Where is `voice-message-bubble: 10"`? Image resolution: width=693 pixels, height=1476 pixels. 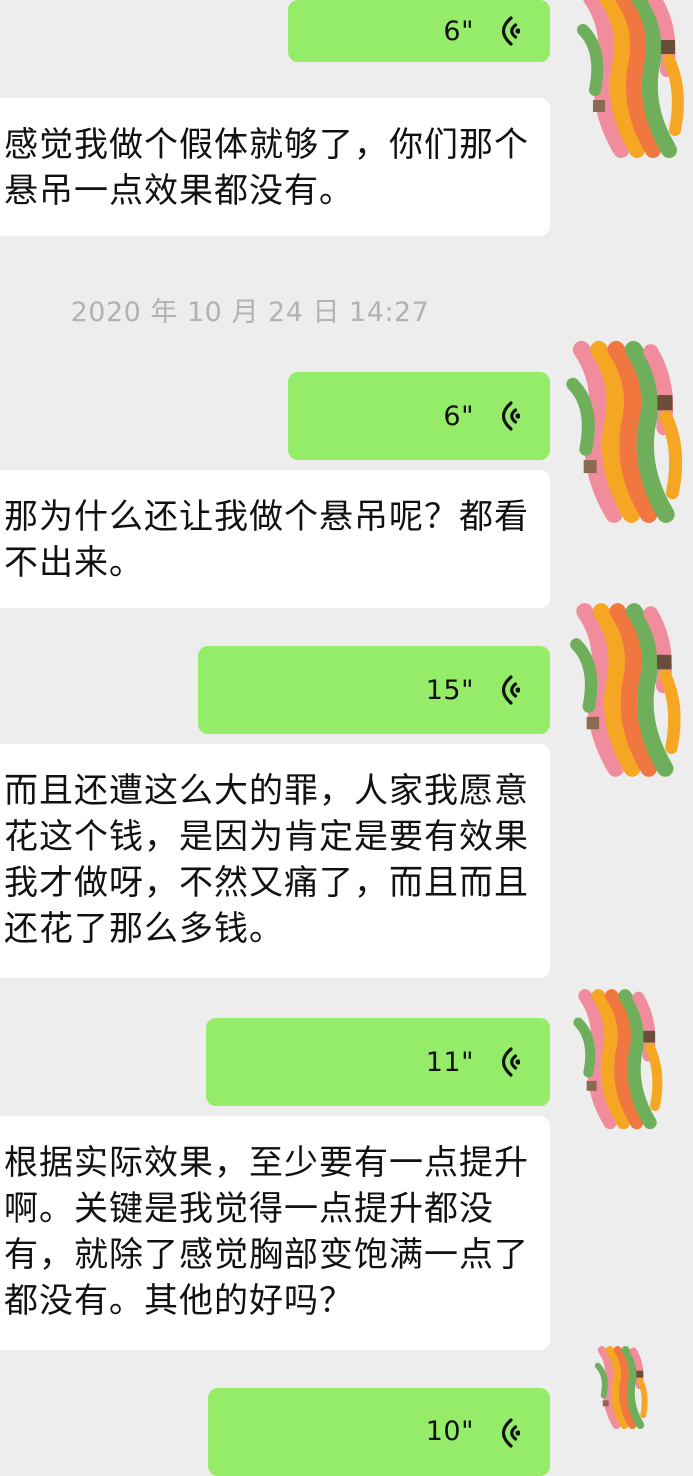 voice-message-bubble: 10" is located at coordinates (379, 1432).